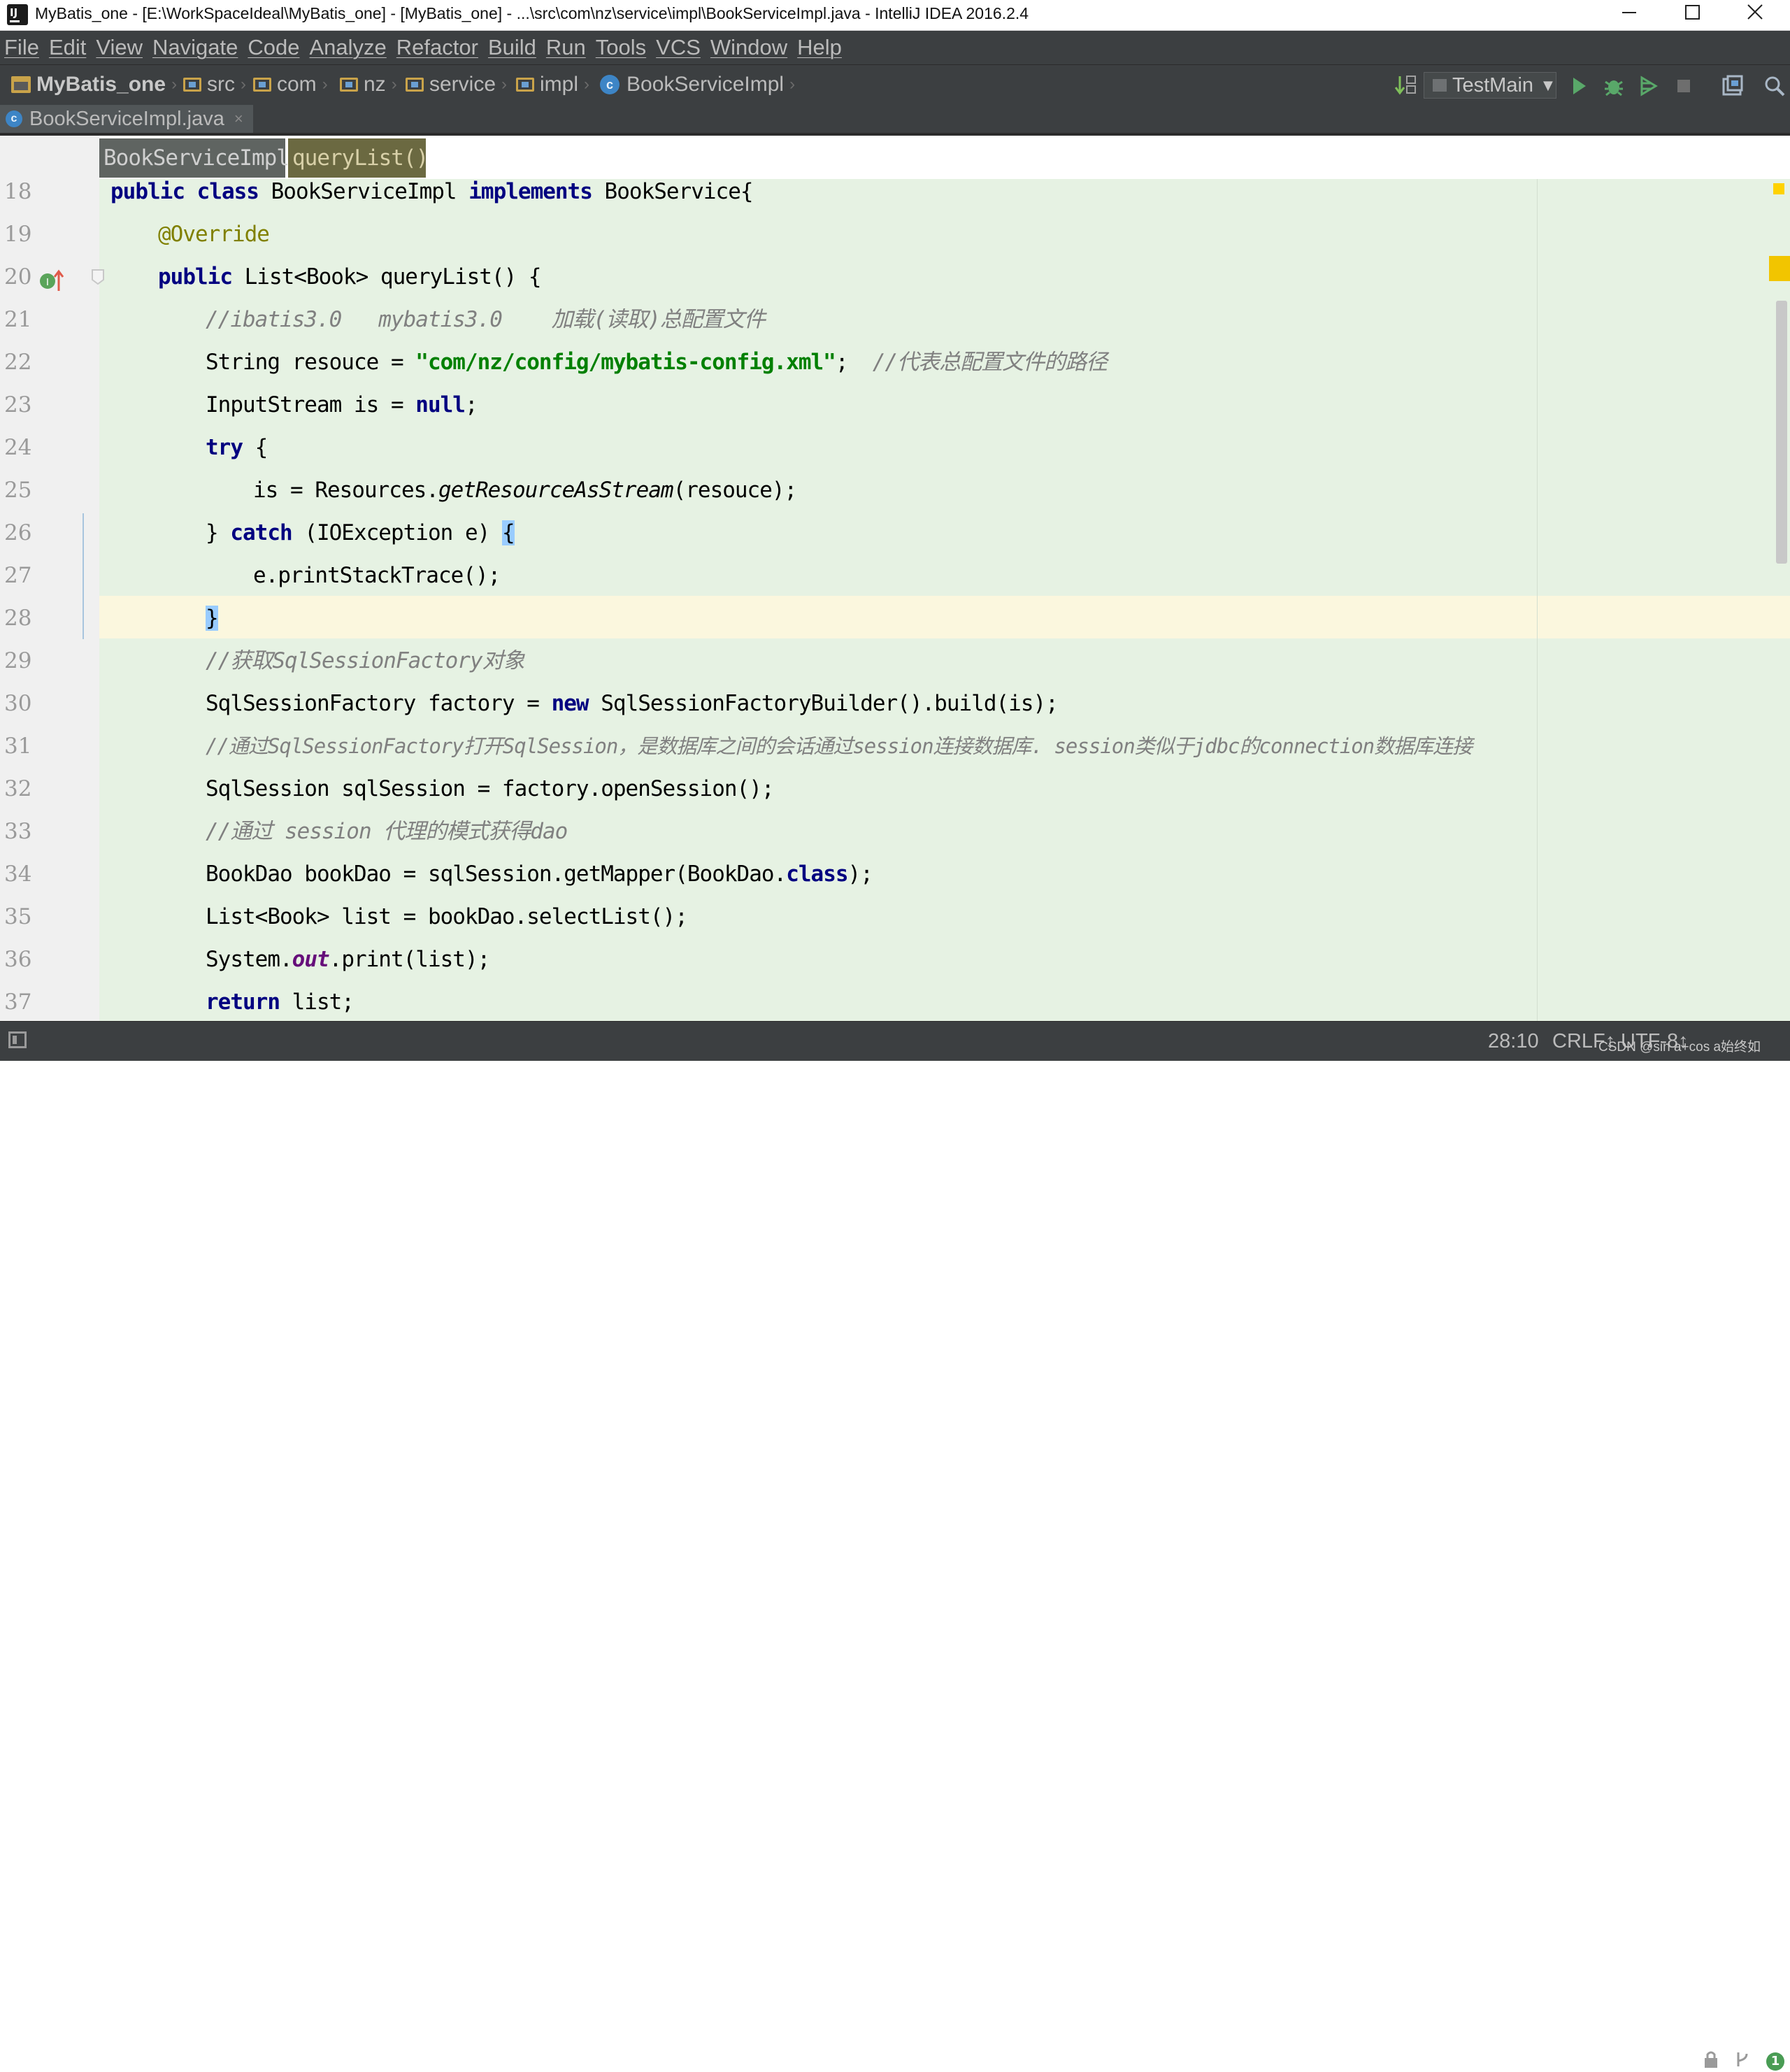 The width and height of the screenshot is (1790, 2072). What do you see at coordinates (21, 47) in the screenshot?
I see `menu-file: File` at bounding box center [21, 47].